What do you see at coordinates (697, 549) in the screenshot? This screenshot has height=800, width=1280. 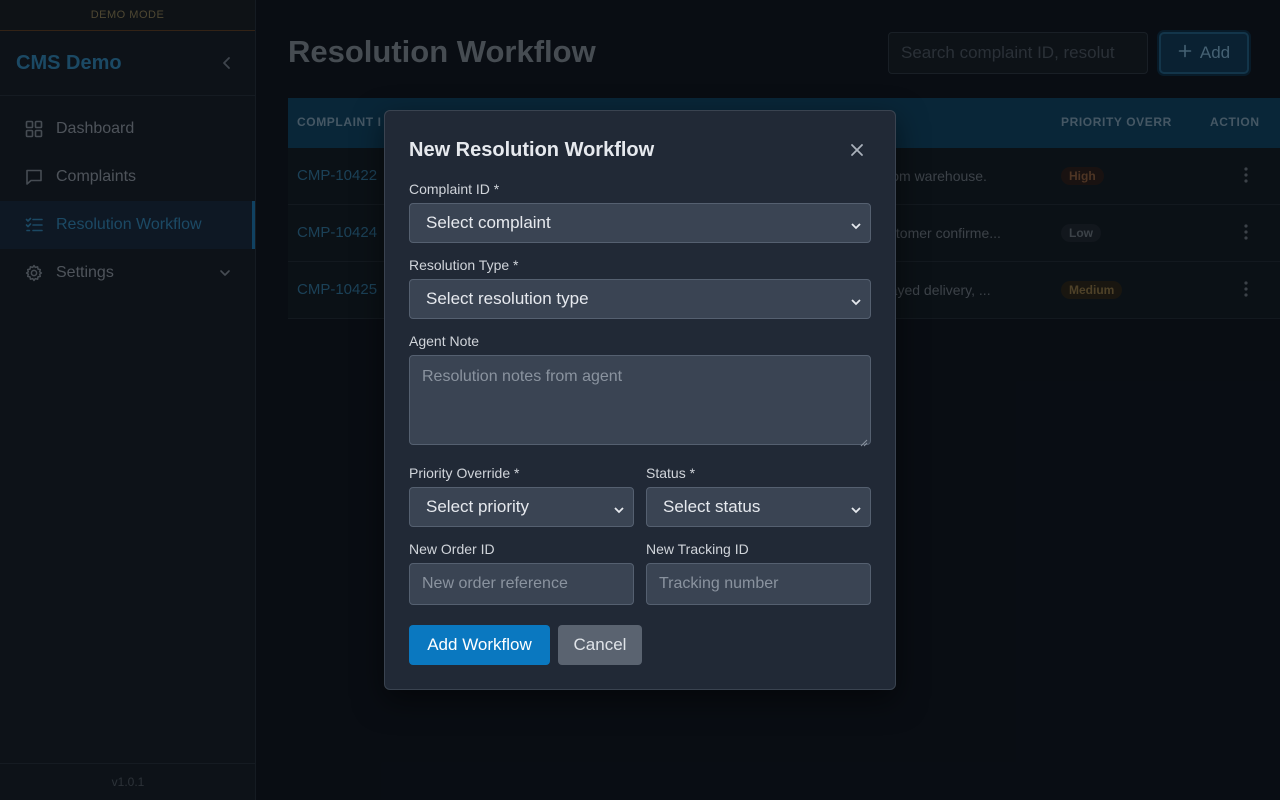 I see `new-tracking-id-label: New Tracking ID` at bounding box center [697, 549].